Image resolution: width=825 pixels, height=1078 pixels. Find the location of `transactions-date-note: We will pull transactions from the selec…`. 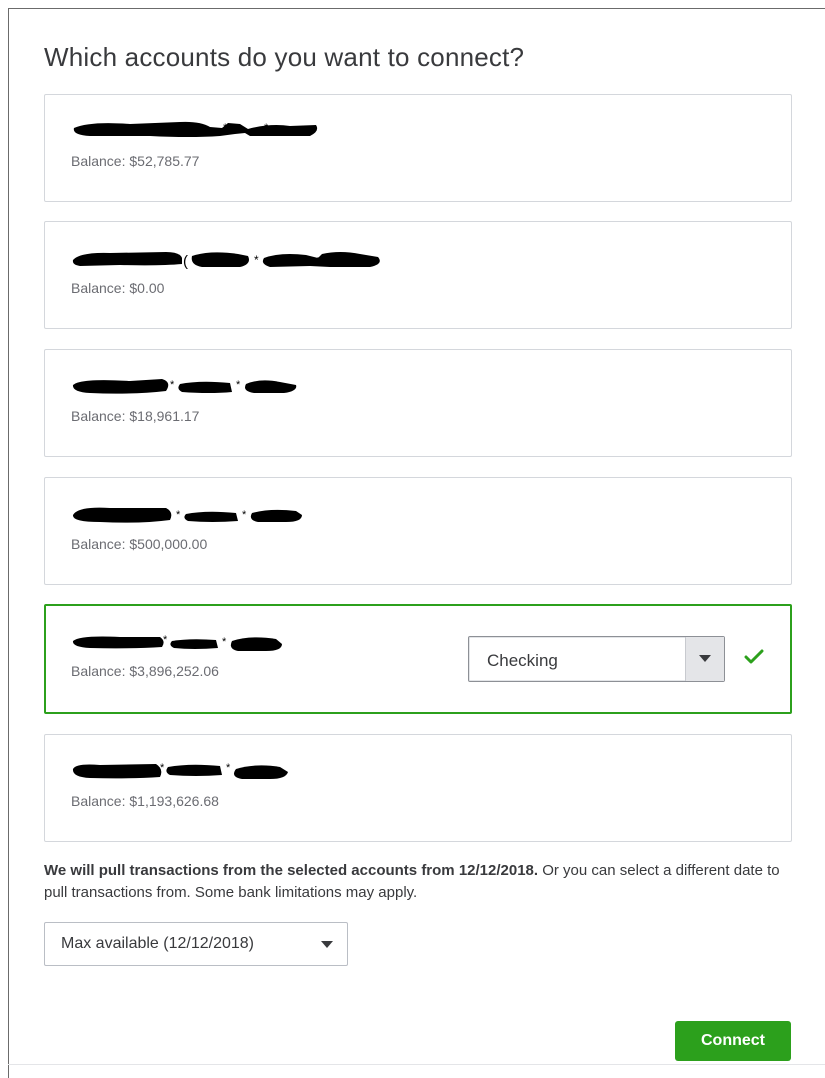

transactions-date-note: We will pull transactions from the selec… is located at coordinates (418, 882).